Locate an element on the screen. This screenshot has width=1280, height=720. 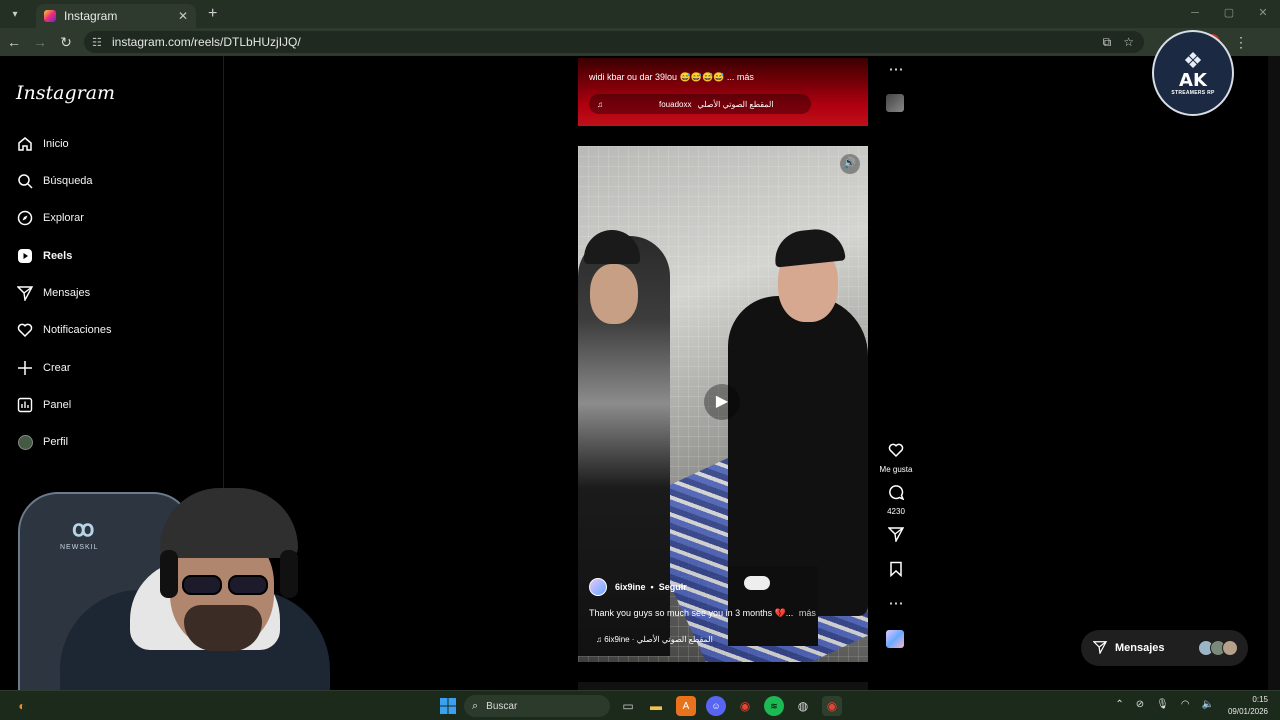
reel-audio: ♫ 6ix9ine · المقطع الصوتي الأصلي is located at coordinates (654, 639).